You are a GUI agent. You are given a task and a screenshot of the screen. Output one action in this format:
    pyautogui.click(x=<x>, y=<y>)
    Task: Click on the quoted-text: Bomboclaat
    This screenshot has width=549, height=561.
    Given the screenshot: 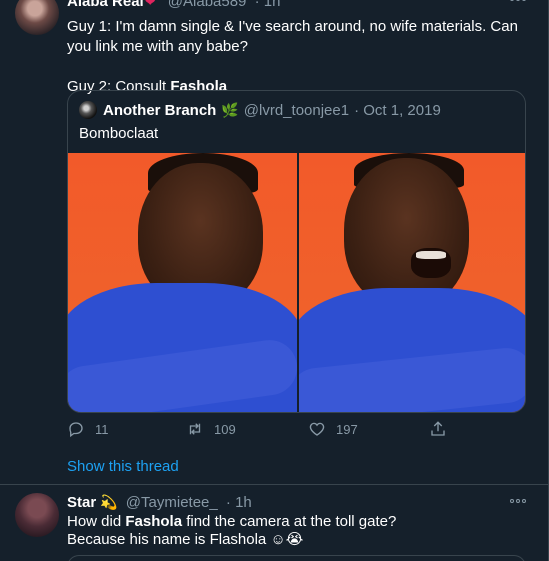 What is the action you would take?
    pyautogui.click(x=119, y=133)
    